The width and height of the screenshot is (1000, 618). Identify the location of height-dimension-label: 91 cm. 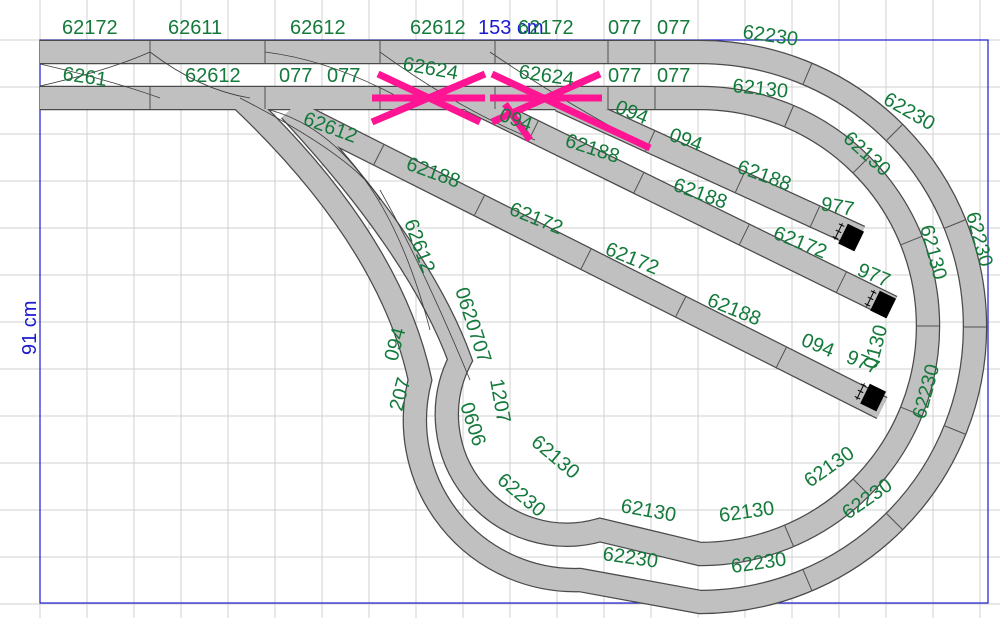
(30, 328).